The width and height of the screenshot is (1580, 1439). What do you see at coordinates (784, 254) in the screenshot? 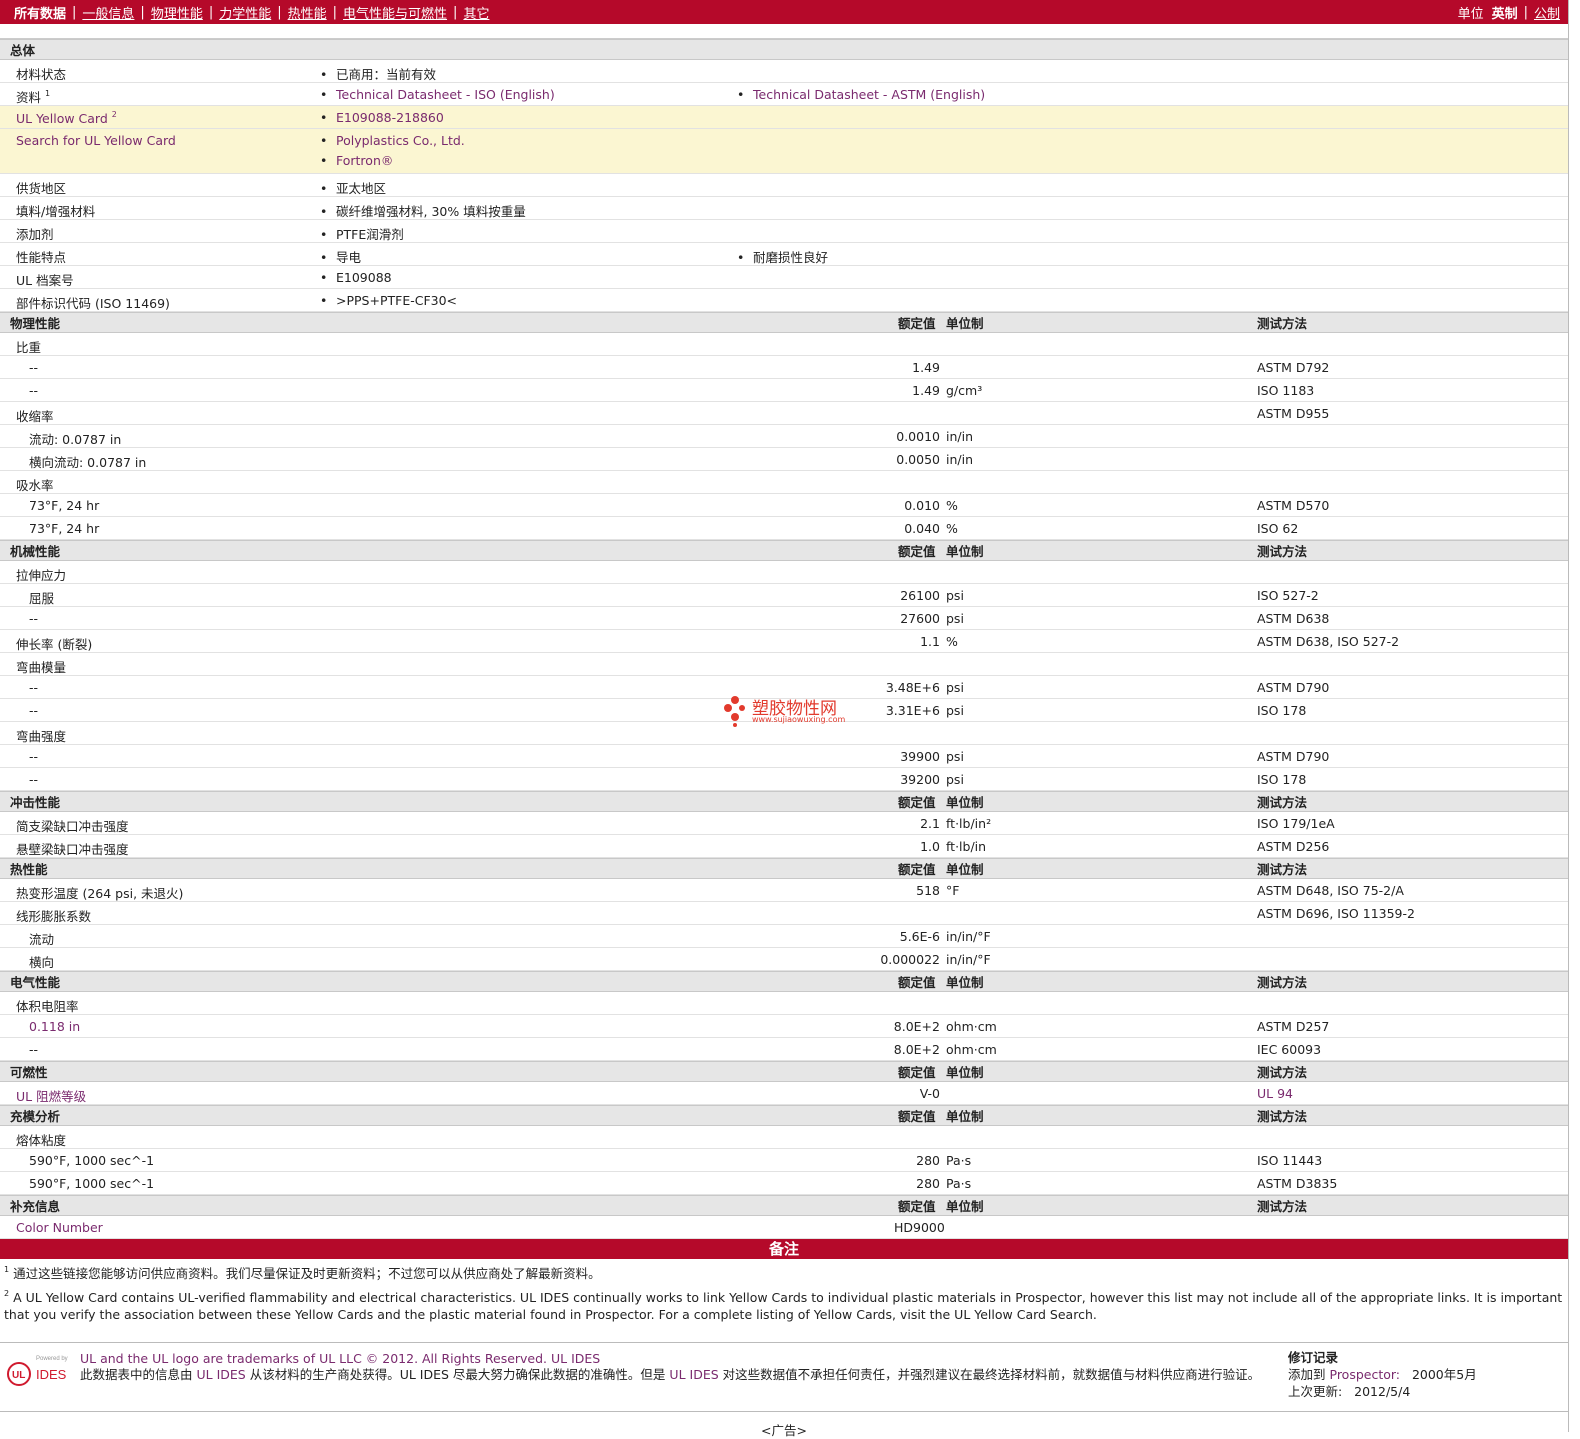
I see `row-features: 性能特点 导电 耐磨损性良好` at bounding box center [784, 254].